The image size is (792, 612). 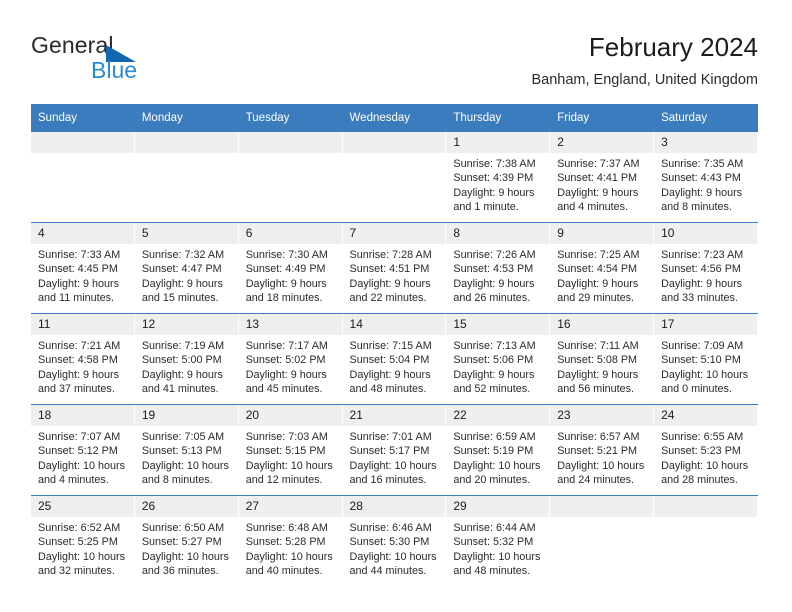 I want to click on day-number: 16, so click(x=602, y=324).